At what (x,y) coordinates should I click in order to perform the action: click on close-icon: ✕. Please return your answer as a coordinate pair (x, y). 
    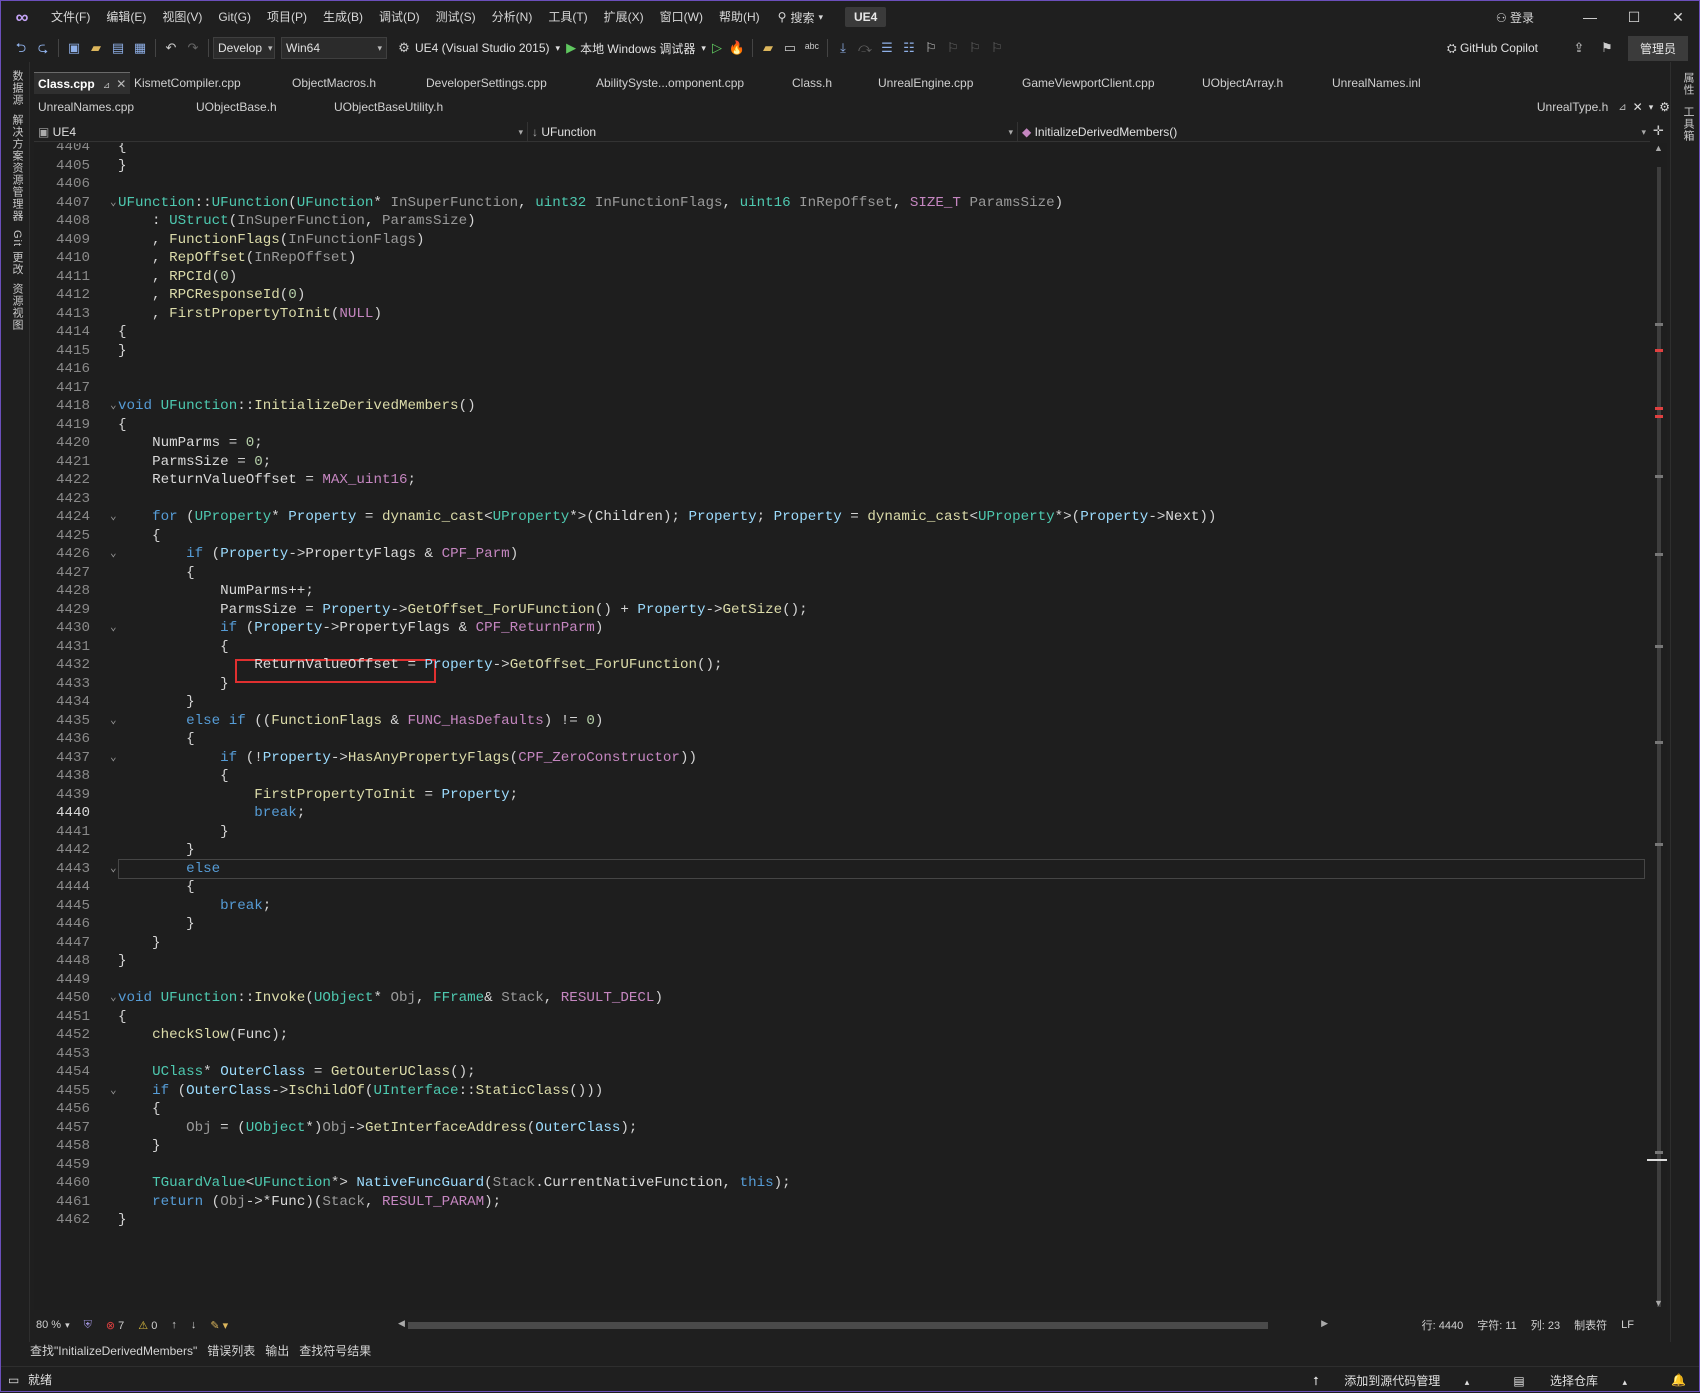
    Looking at the image, I should click on (1638, 107).